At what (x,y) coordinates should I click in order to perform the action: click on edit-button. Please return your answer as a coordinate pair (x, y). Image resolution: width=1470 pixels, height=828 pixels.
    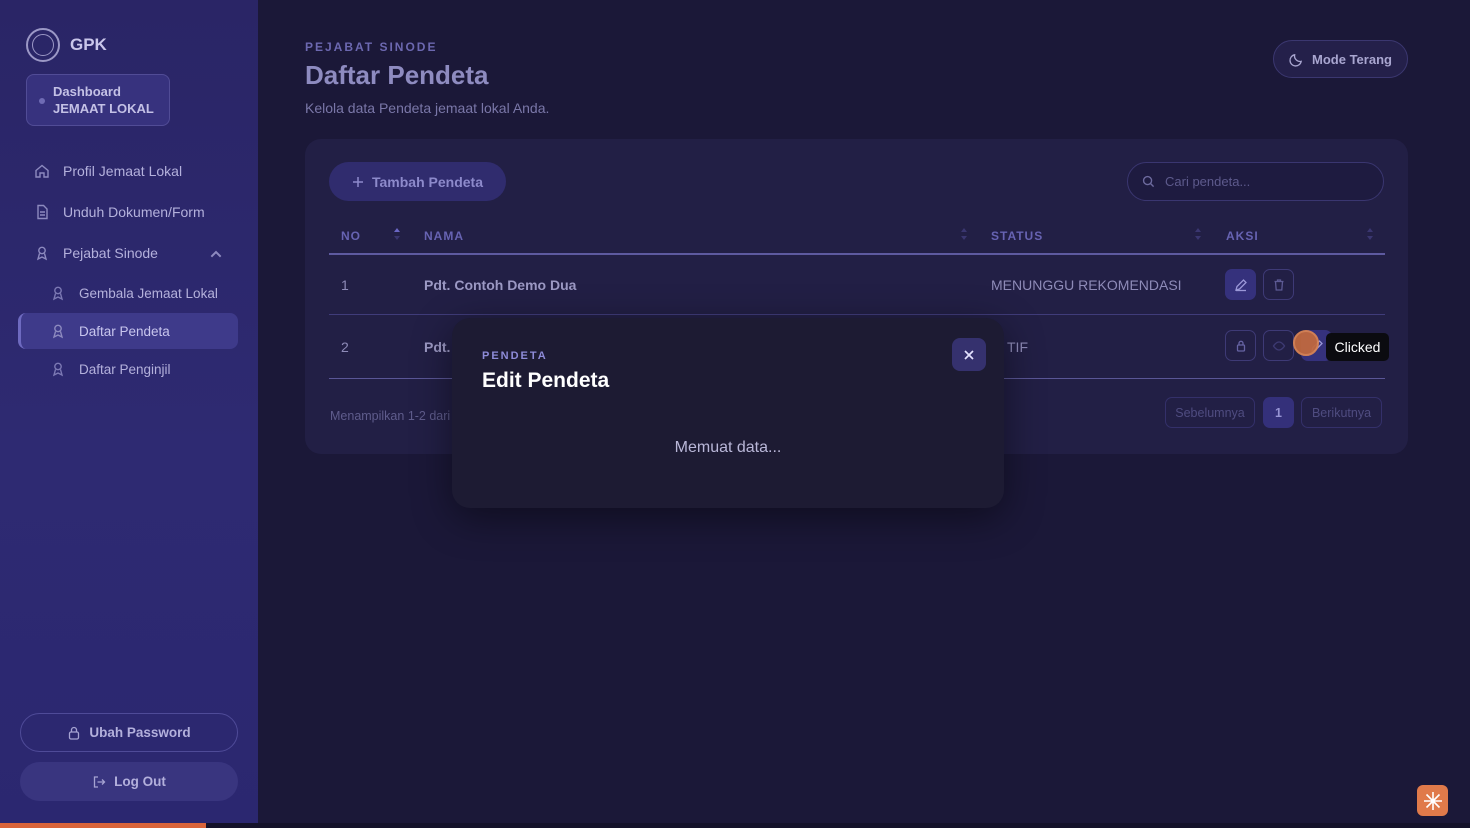
    Looking at the image, I should click on (1240, 284).